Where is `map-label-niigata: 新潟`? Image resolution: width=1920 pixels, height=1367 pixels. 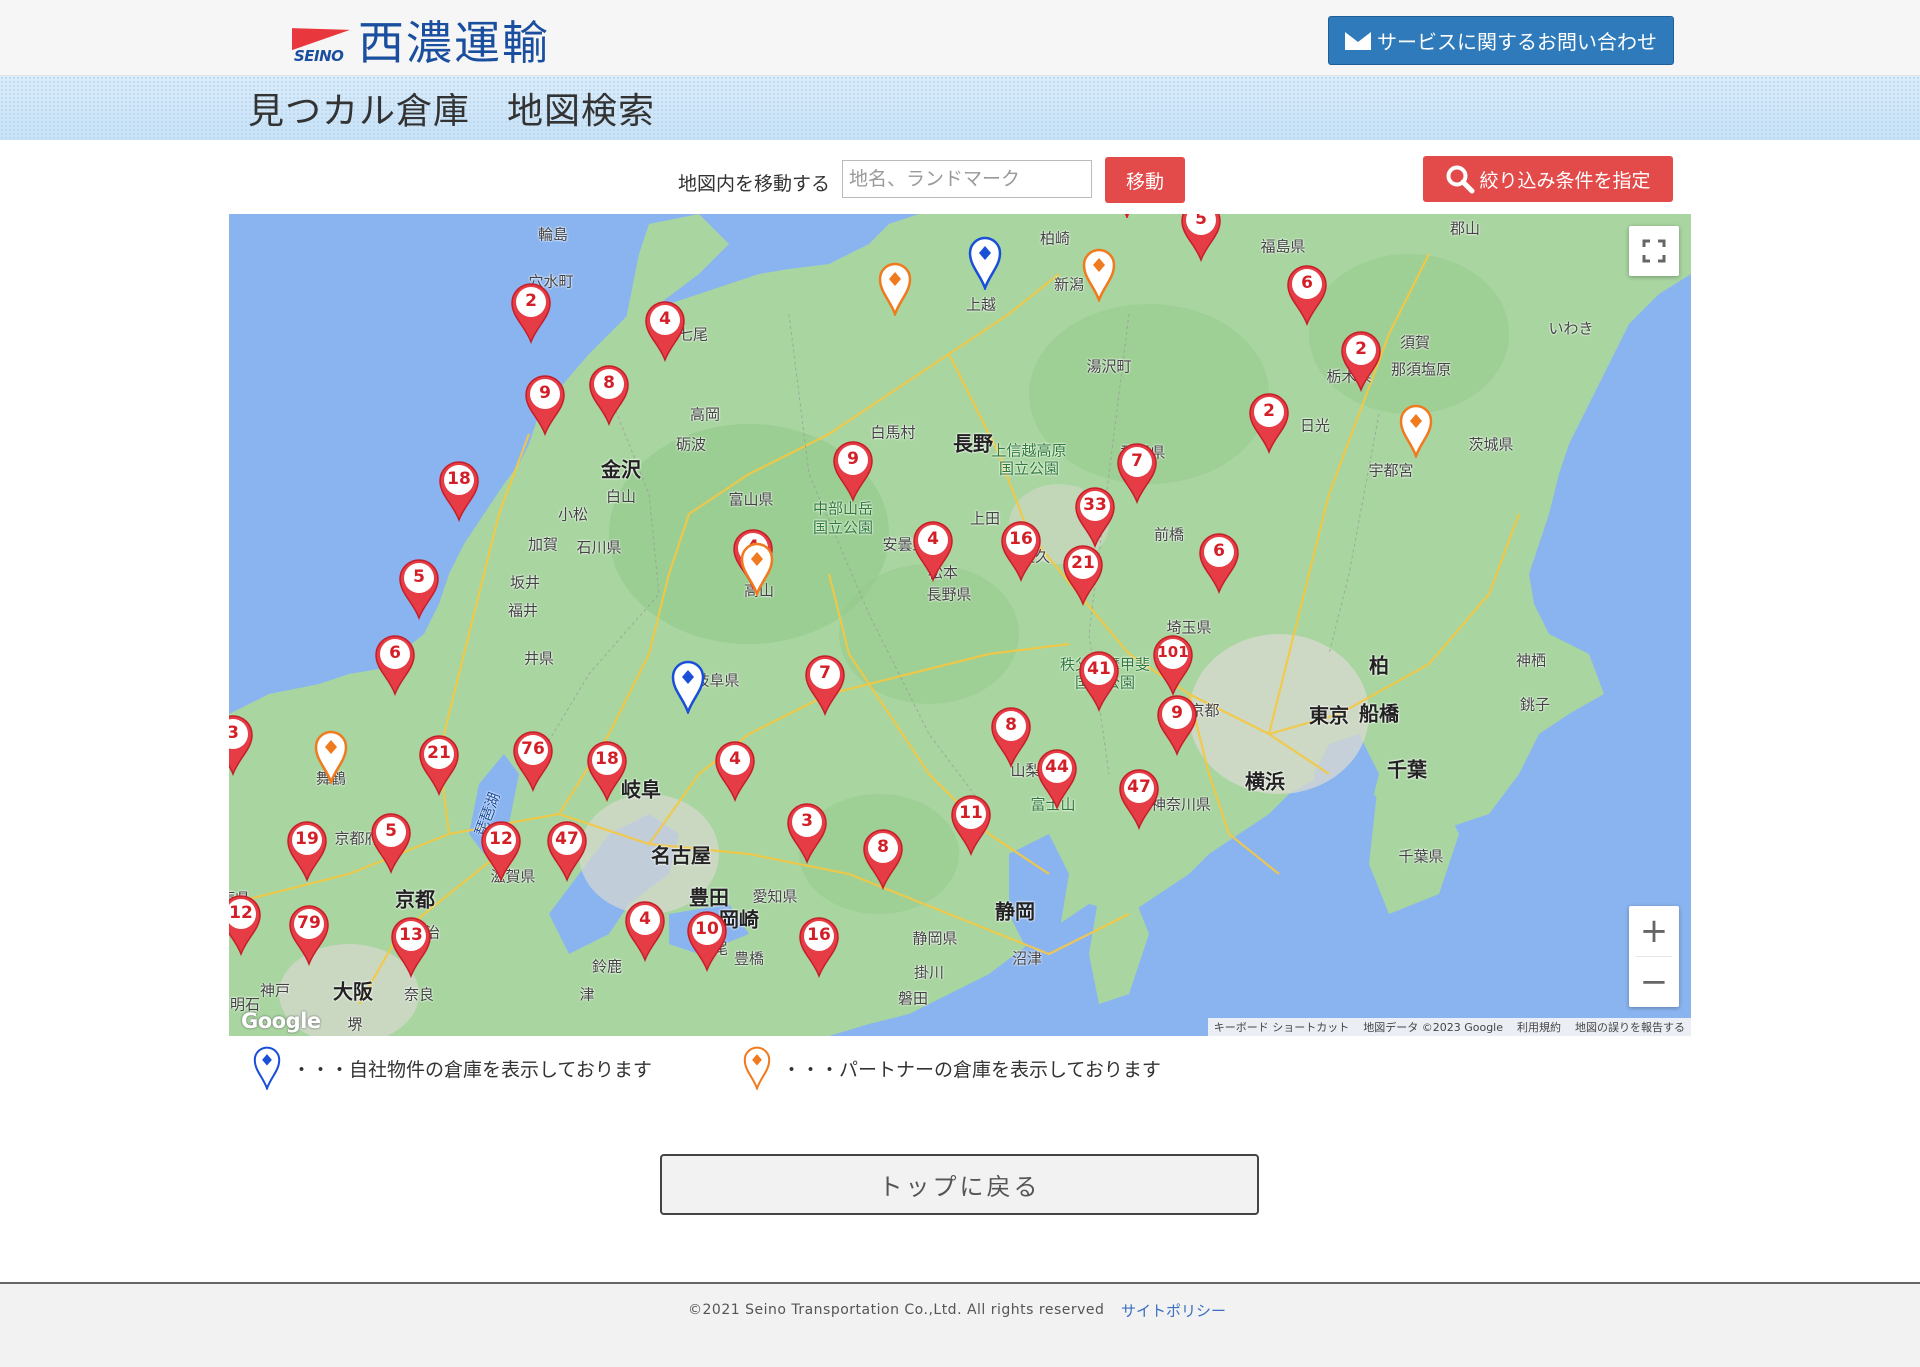
map-label-niigata: 新潟 is located at coordinates (1069, 284).